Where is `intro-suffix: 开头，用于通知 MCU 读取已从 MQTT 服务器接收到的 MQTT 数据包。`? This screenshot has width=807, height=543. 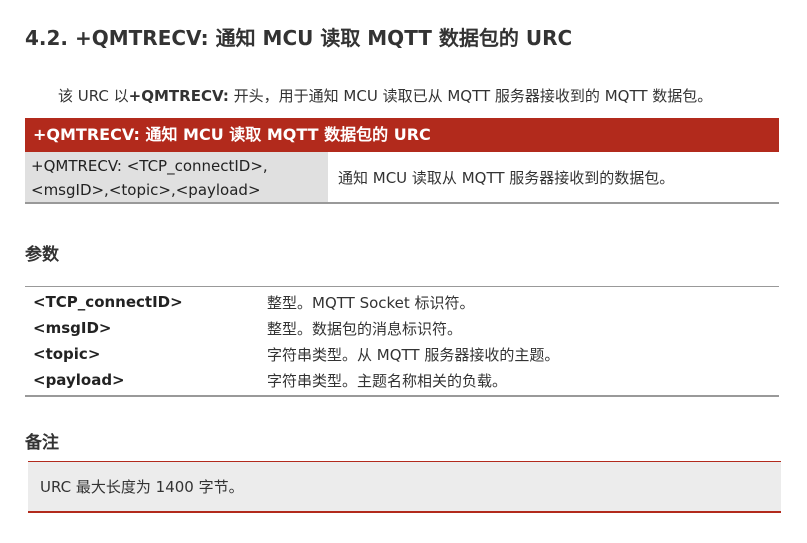
intro-suffix: 开头，用于通知 MCU 读取已从 MQTT 服务器接收到的 MQTT 数据包。 is located at coordinates (470, 96).